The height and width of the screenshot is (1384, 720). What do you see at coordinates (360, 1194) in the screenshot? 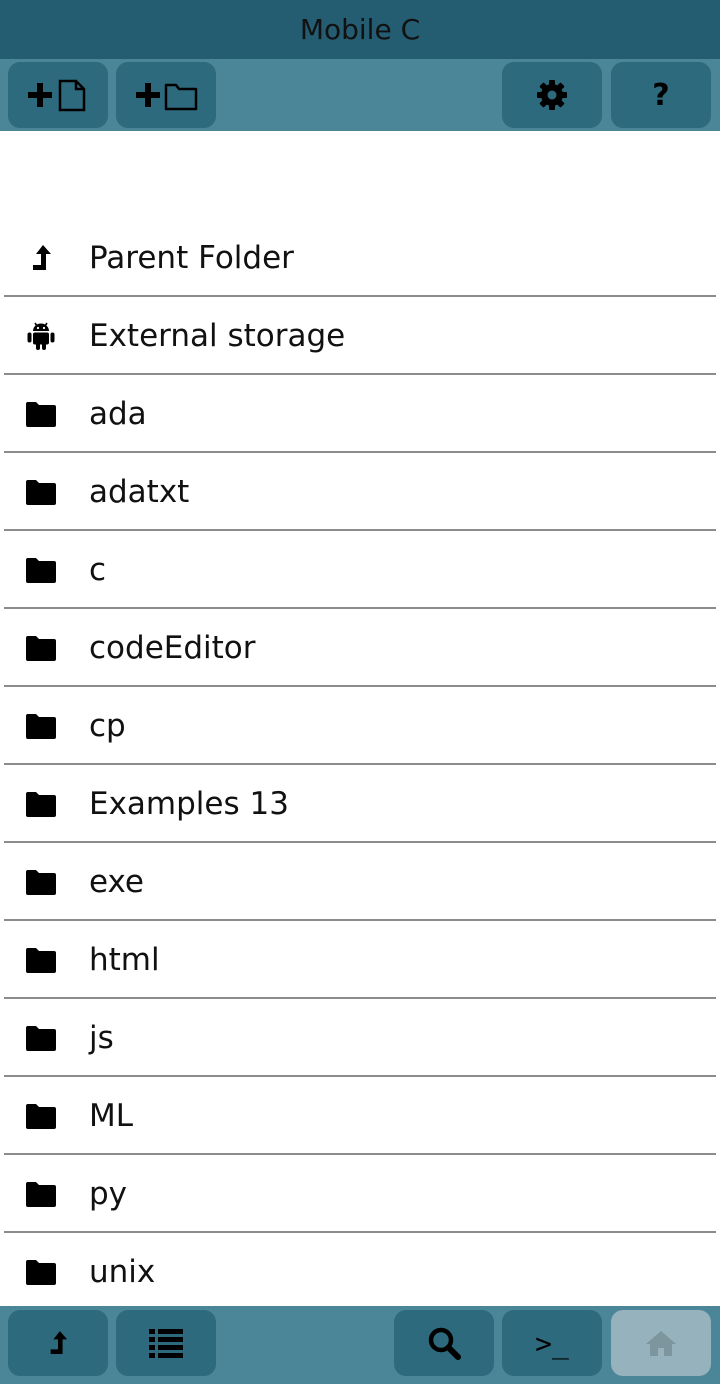
I see `list-item-folder: py` at bounding box center [360, 1194].